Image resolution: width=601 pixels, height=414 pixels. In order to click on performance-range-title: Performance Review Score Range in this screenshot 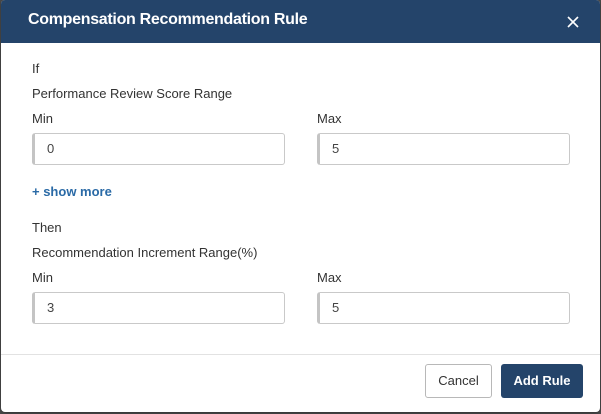, I will do `click(132, 93)`.